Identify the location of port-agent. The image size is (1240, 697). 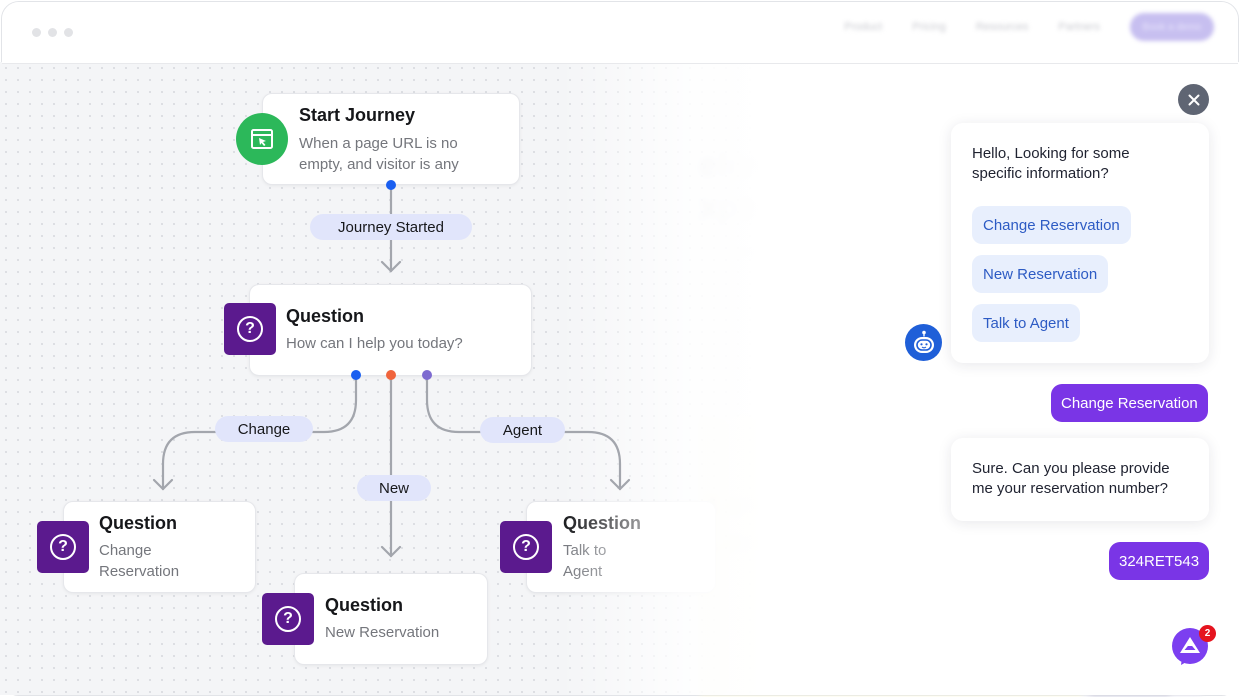
(427, 375).